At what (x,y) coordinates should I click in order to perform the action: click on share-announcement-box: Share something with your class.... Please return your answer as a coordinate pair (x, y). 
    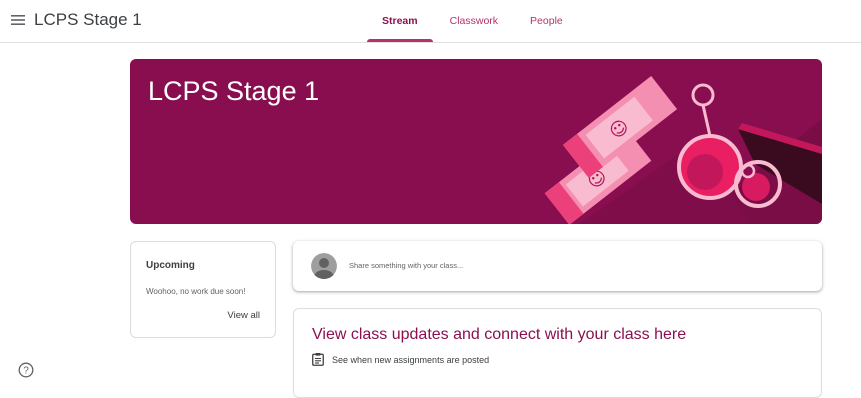
    Looking at the image, I should click on (557, 266).